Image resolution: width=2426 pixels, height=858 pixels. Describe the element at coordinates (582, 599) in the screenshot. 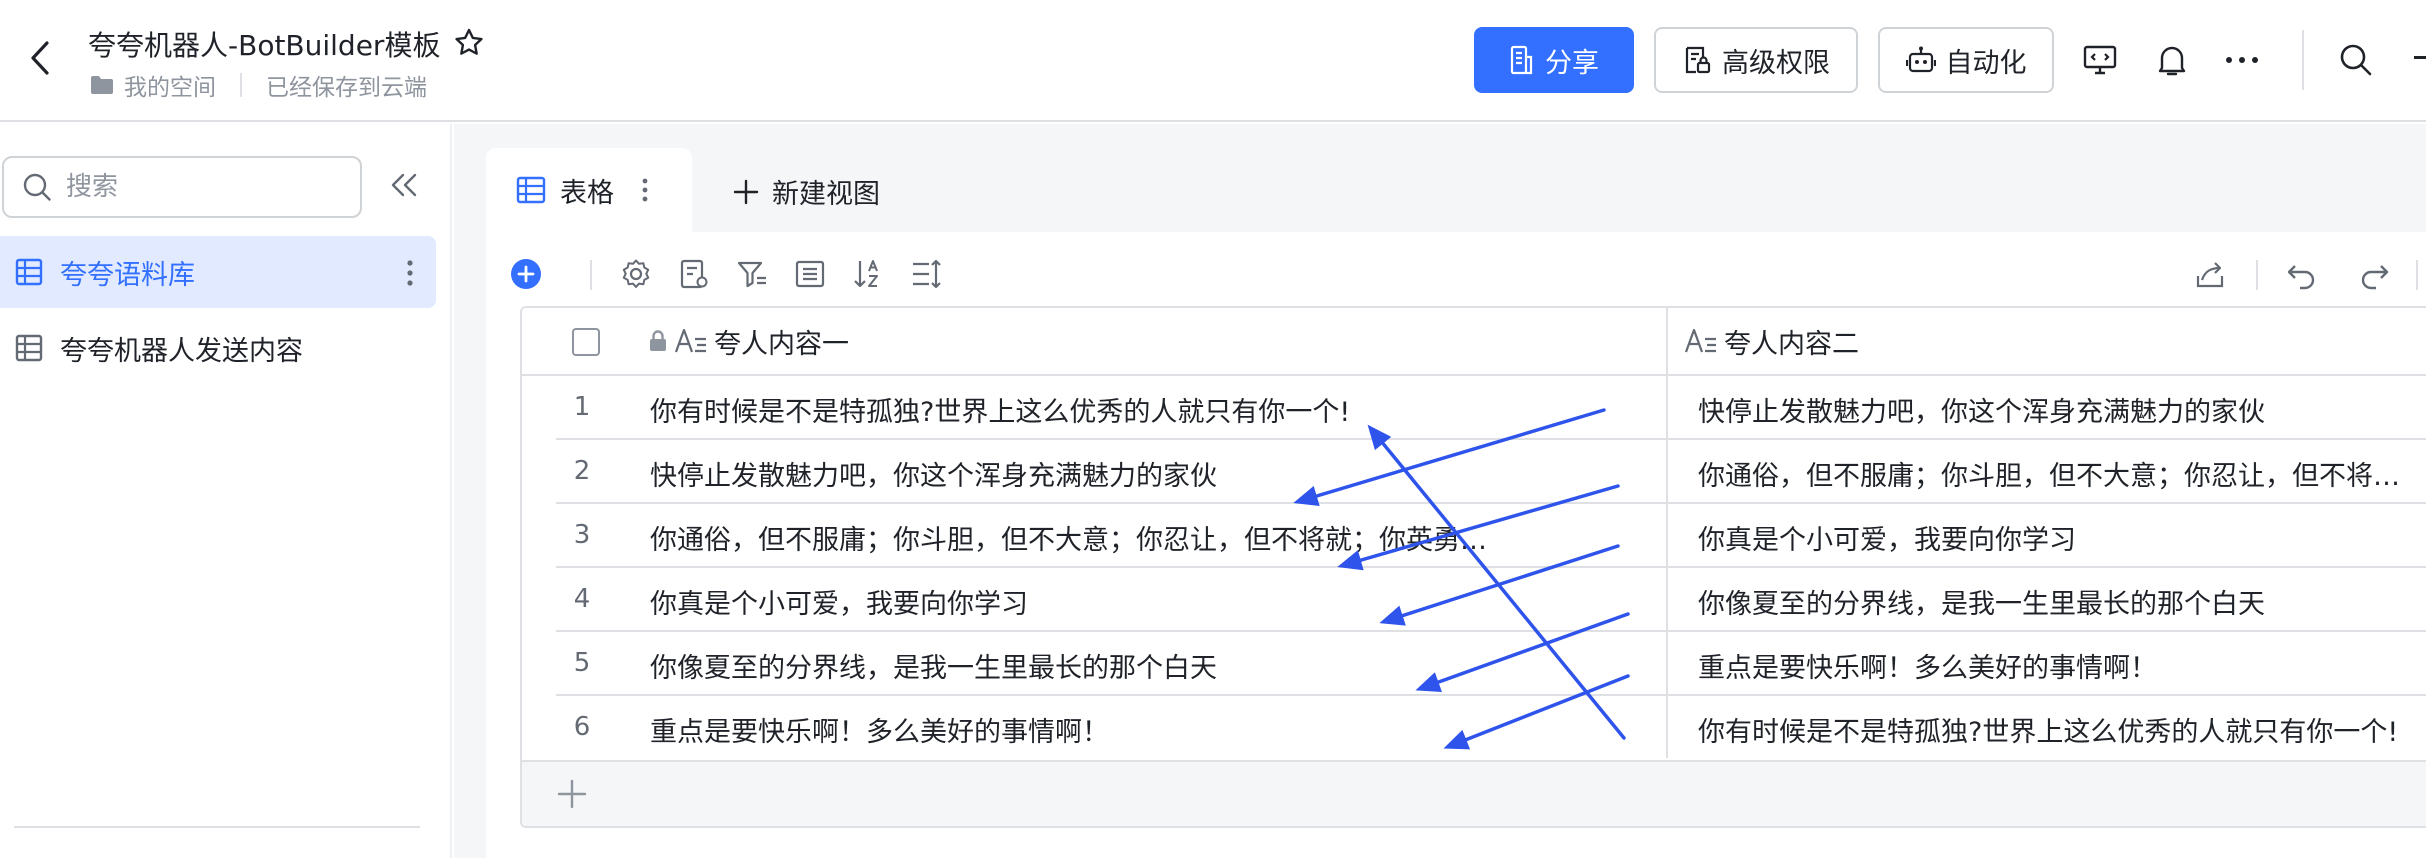

I see `row-number: 4` at that location.